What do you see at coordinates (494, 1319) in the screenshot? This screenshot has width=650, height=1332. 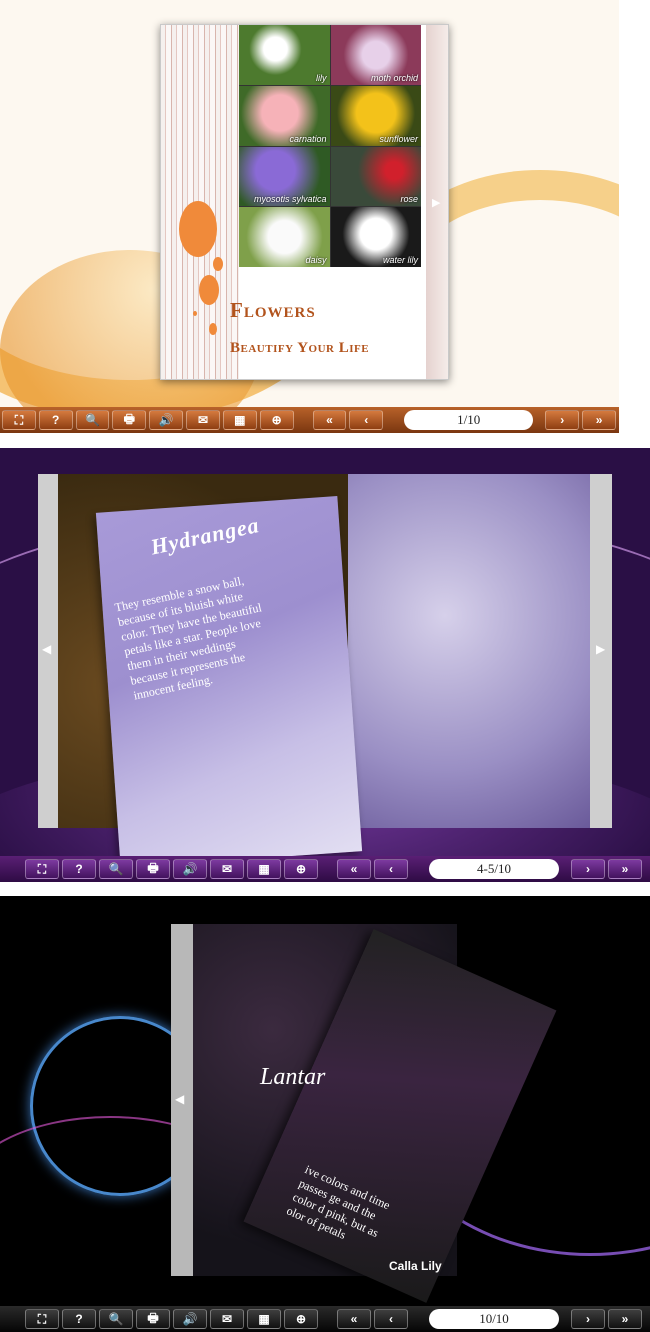 I see `page-indicator: 10/10` at bounding box center [494, 1319].